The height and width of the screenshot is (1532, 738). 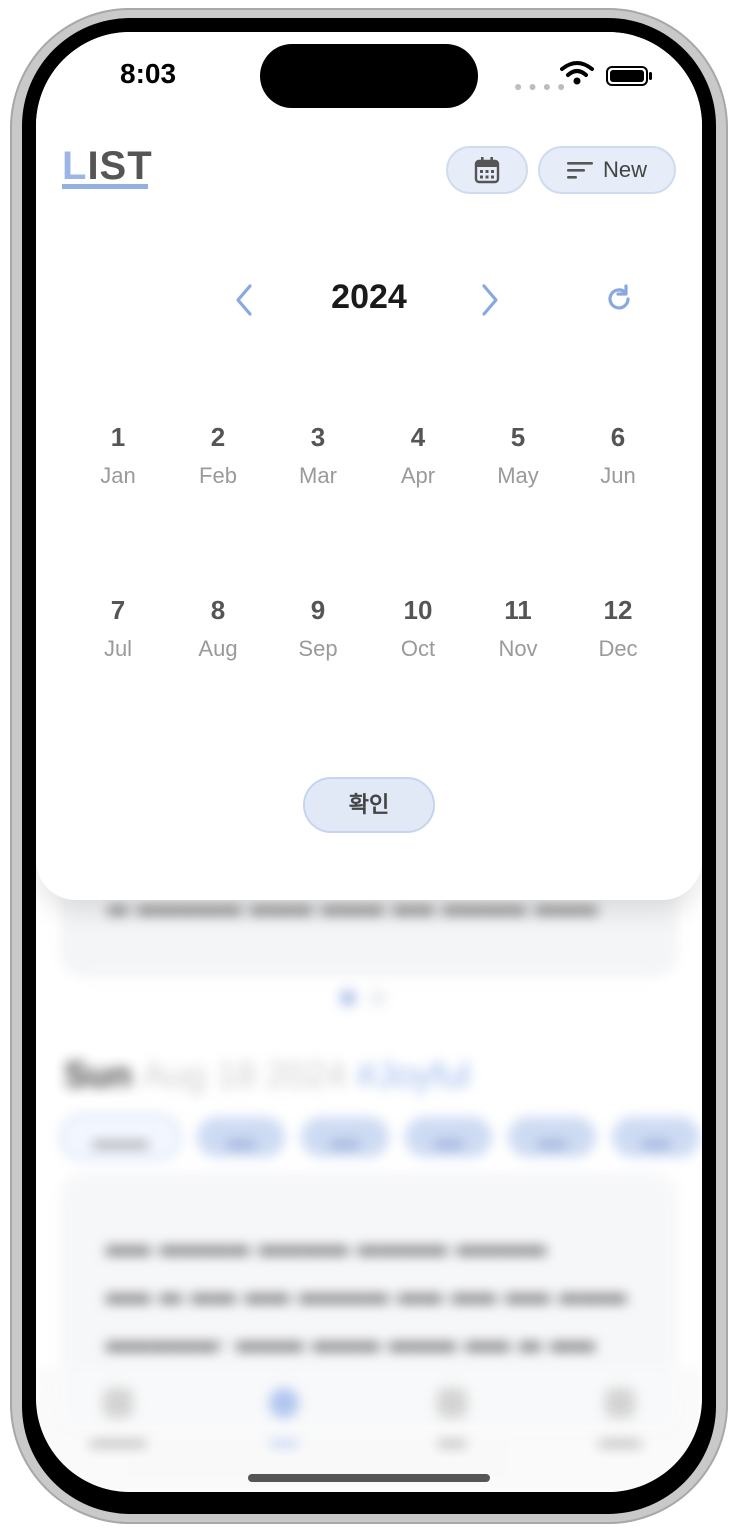 I want to click on month-number: 10, so click(x=418, y=610).